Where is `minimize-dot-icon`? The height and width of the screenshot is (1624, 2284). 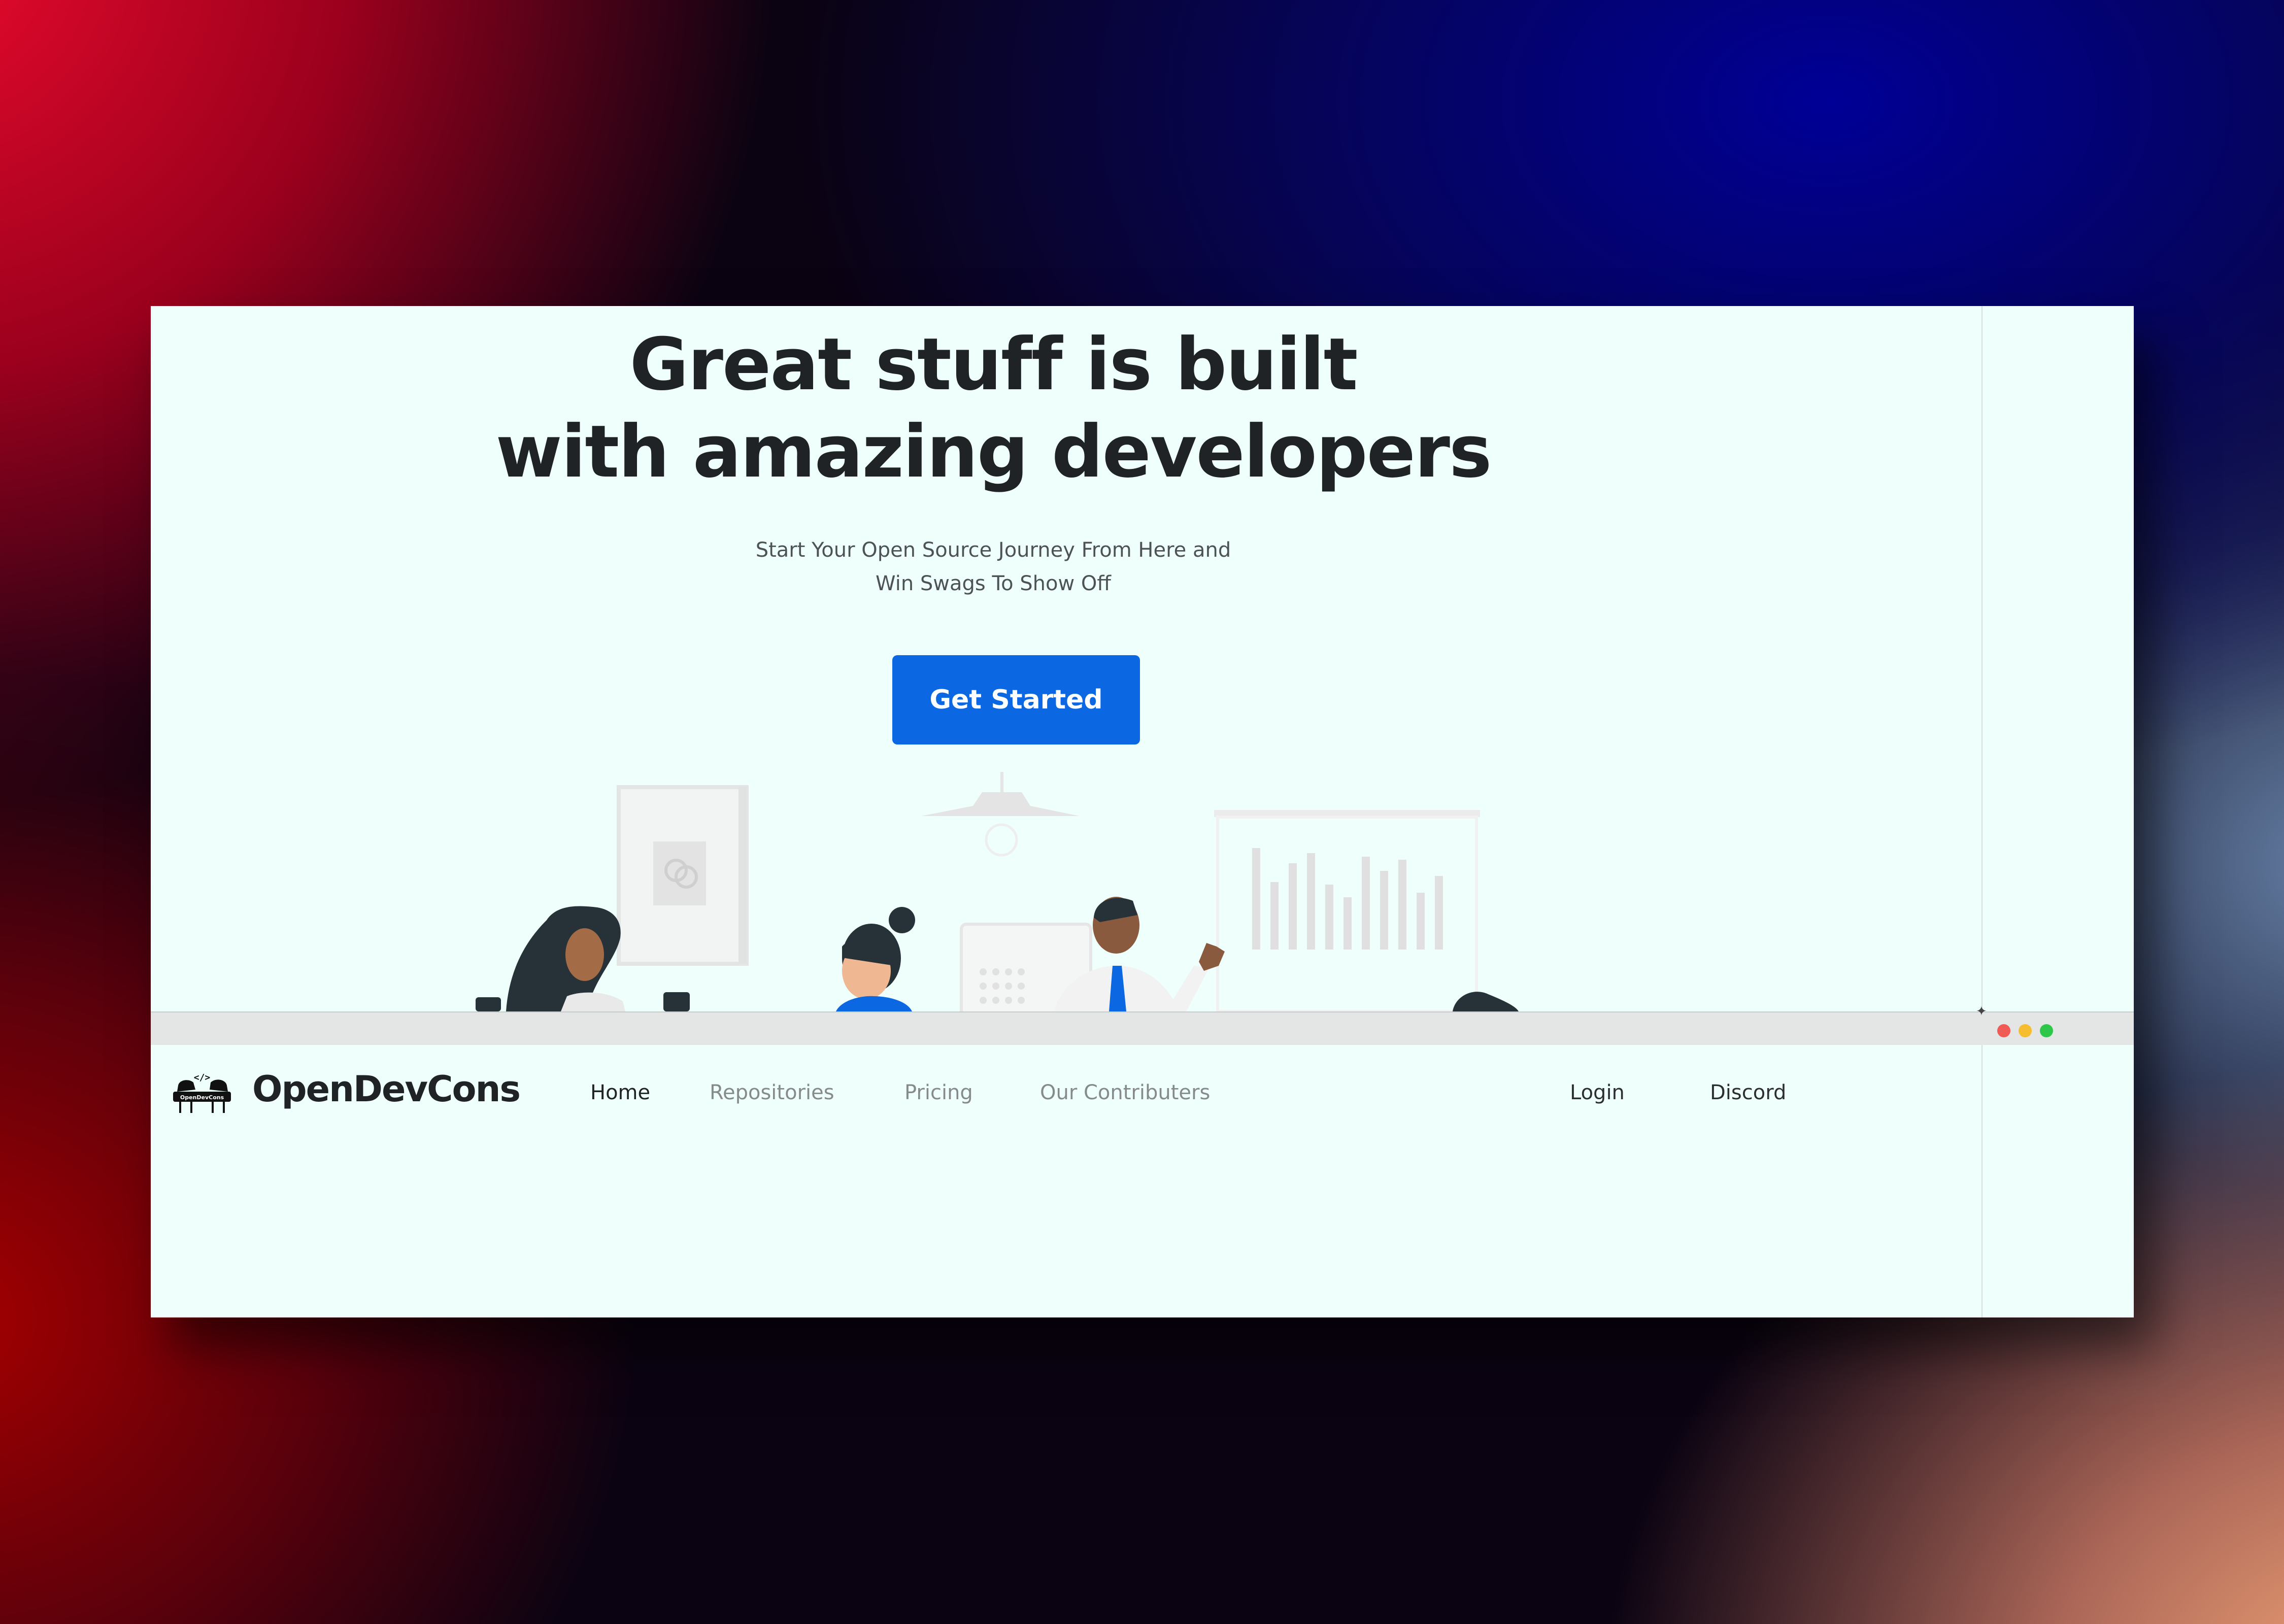
minimize-dot-icon is located at coordinates (2025, 1030).